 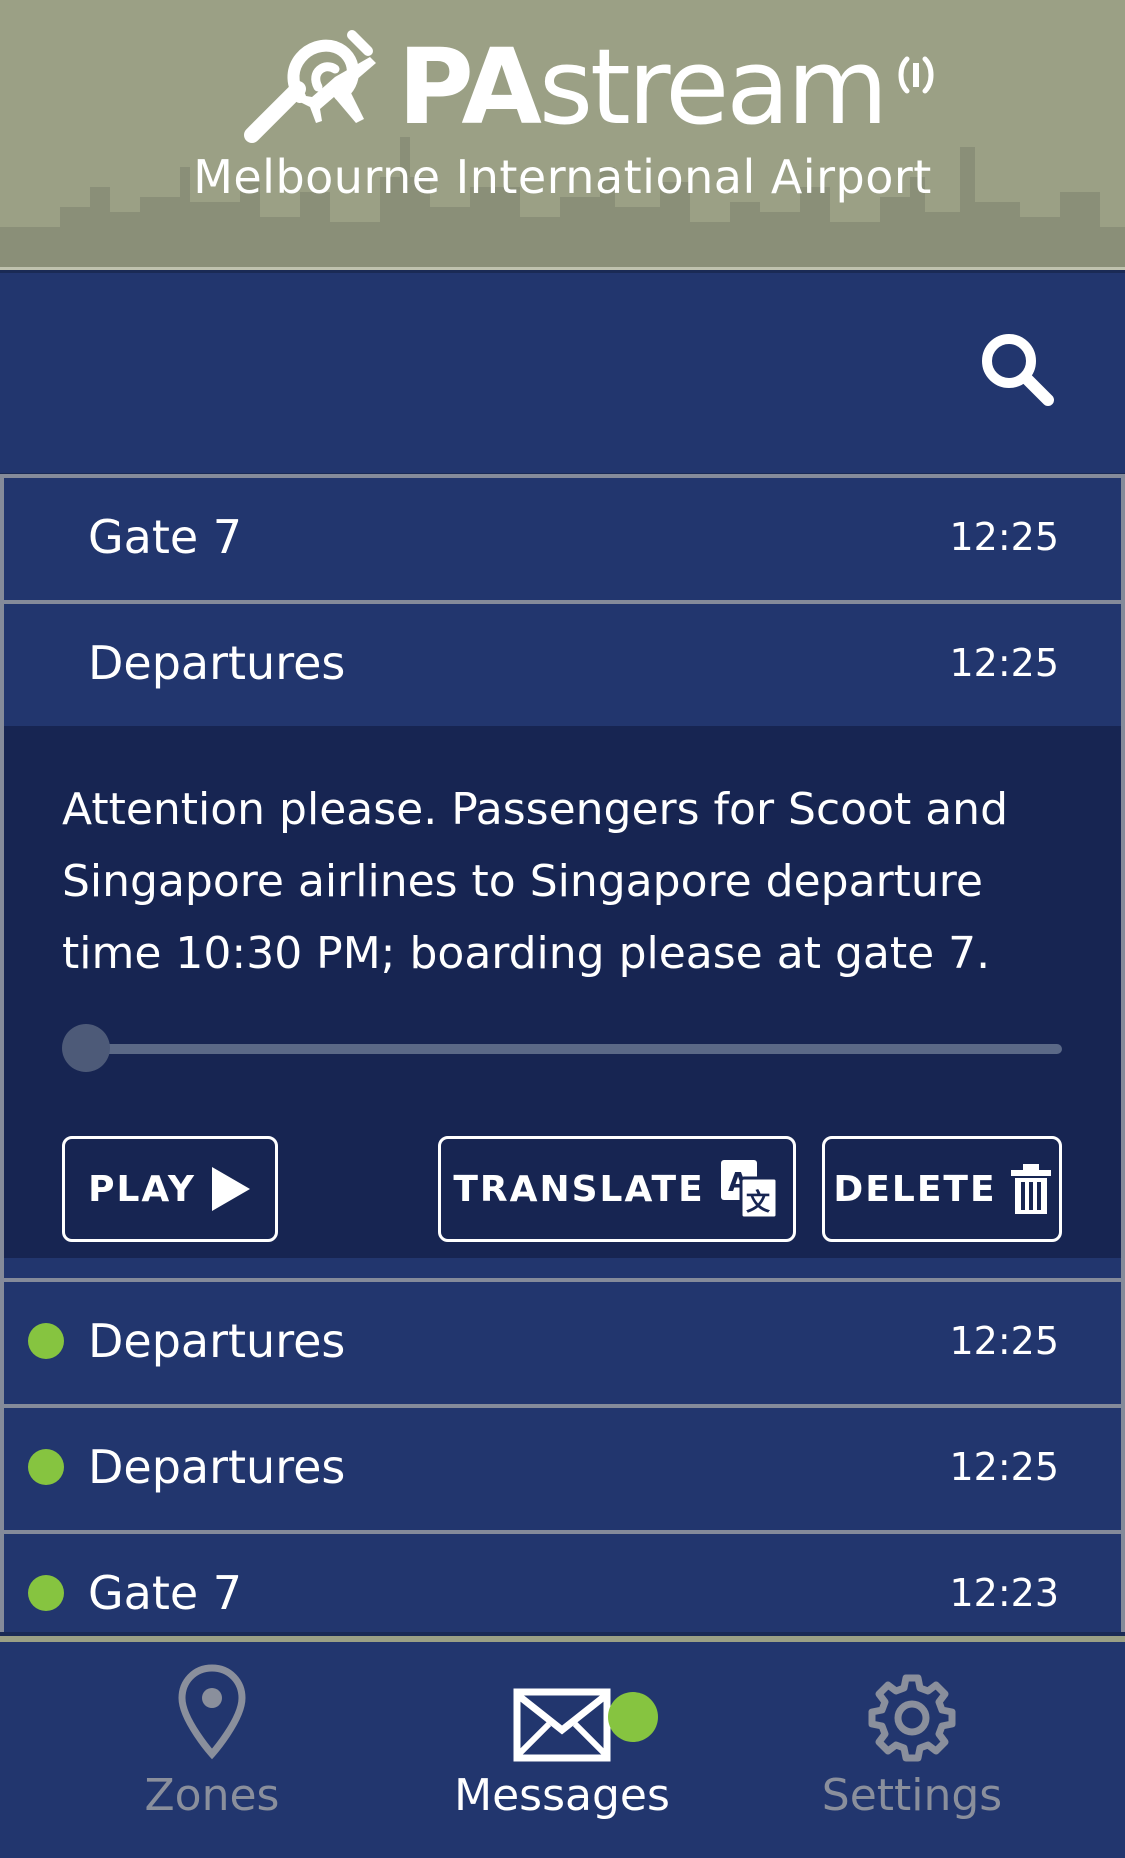 I want to click on delete-button-label: DELETE, so click(x=915, y=1189).